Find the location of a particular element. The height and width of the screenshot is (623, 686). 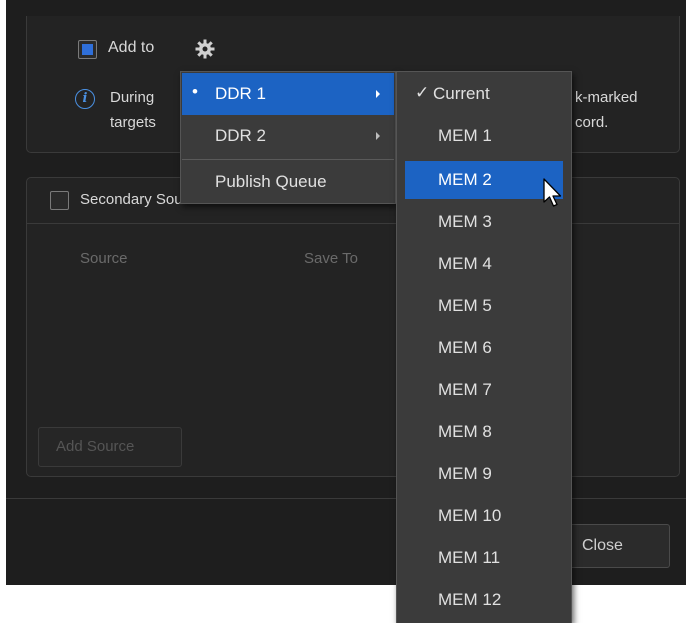

checkbox-checked-fill is located at coordinates (87, 49).